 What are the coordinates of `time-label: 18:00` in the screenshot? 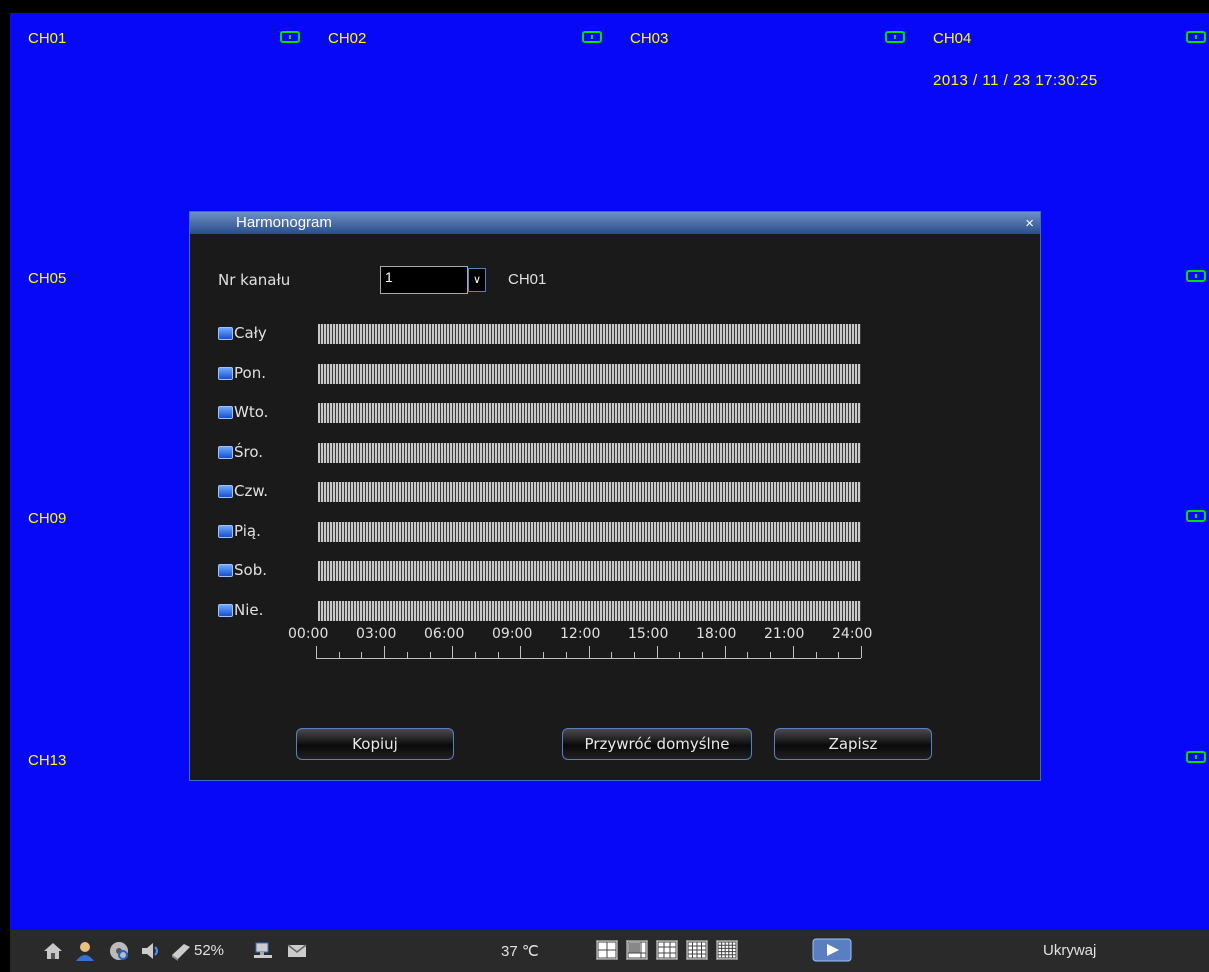 It's located at (716, 634).